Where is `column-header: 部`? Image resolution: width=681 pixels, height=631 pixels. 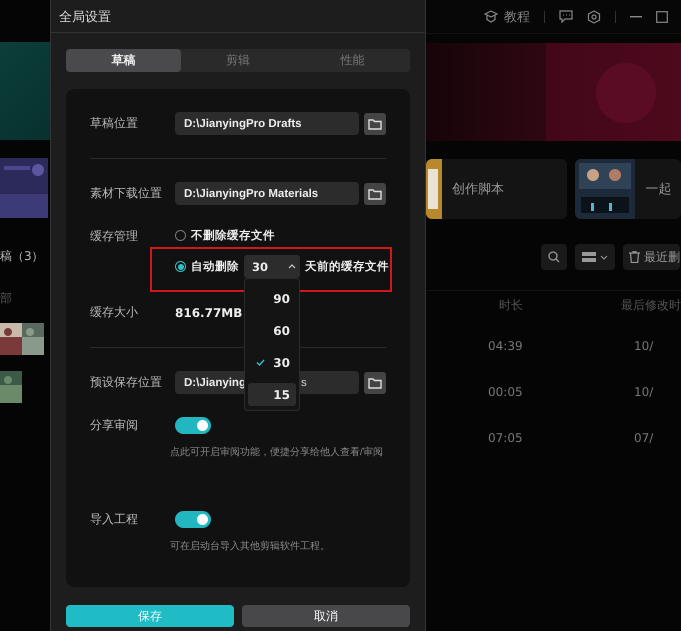 column-header: 部 is located at coordinates (6, 298).